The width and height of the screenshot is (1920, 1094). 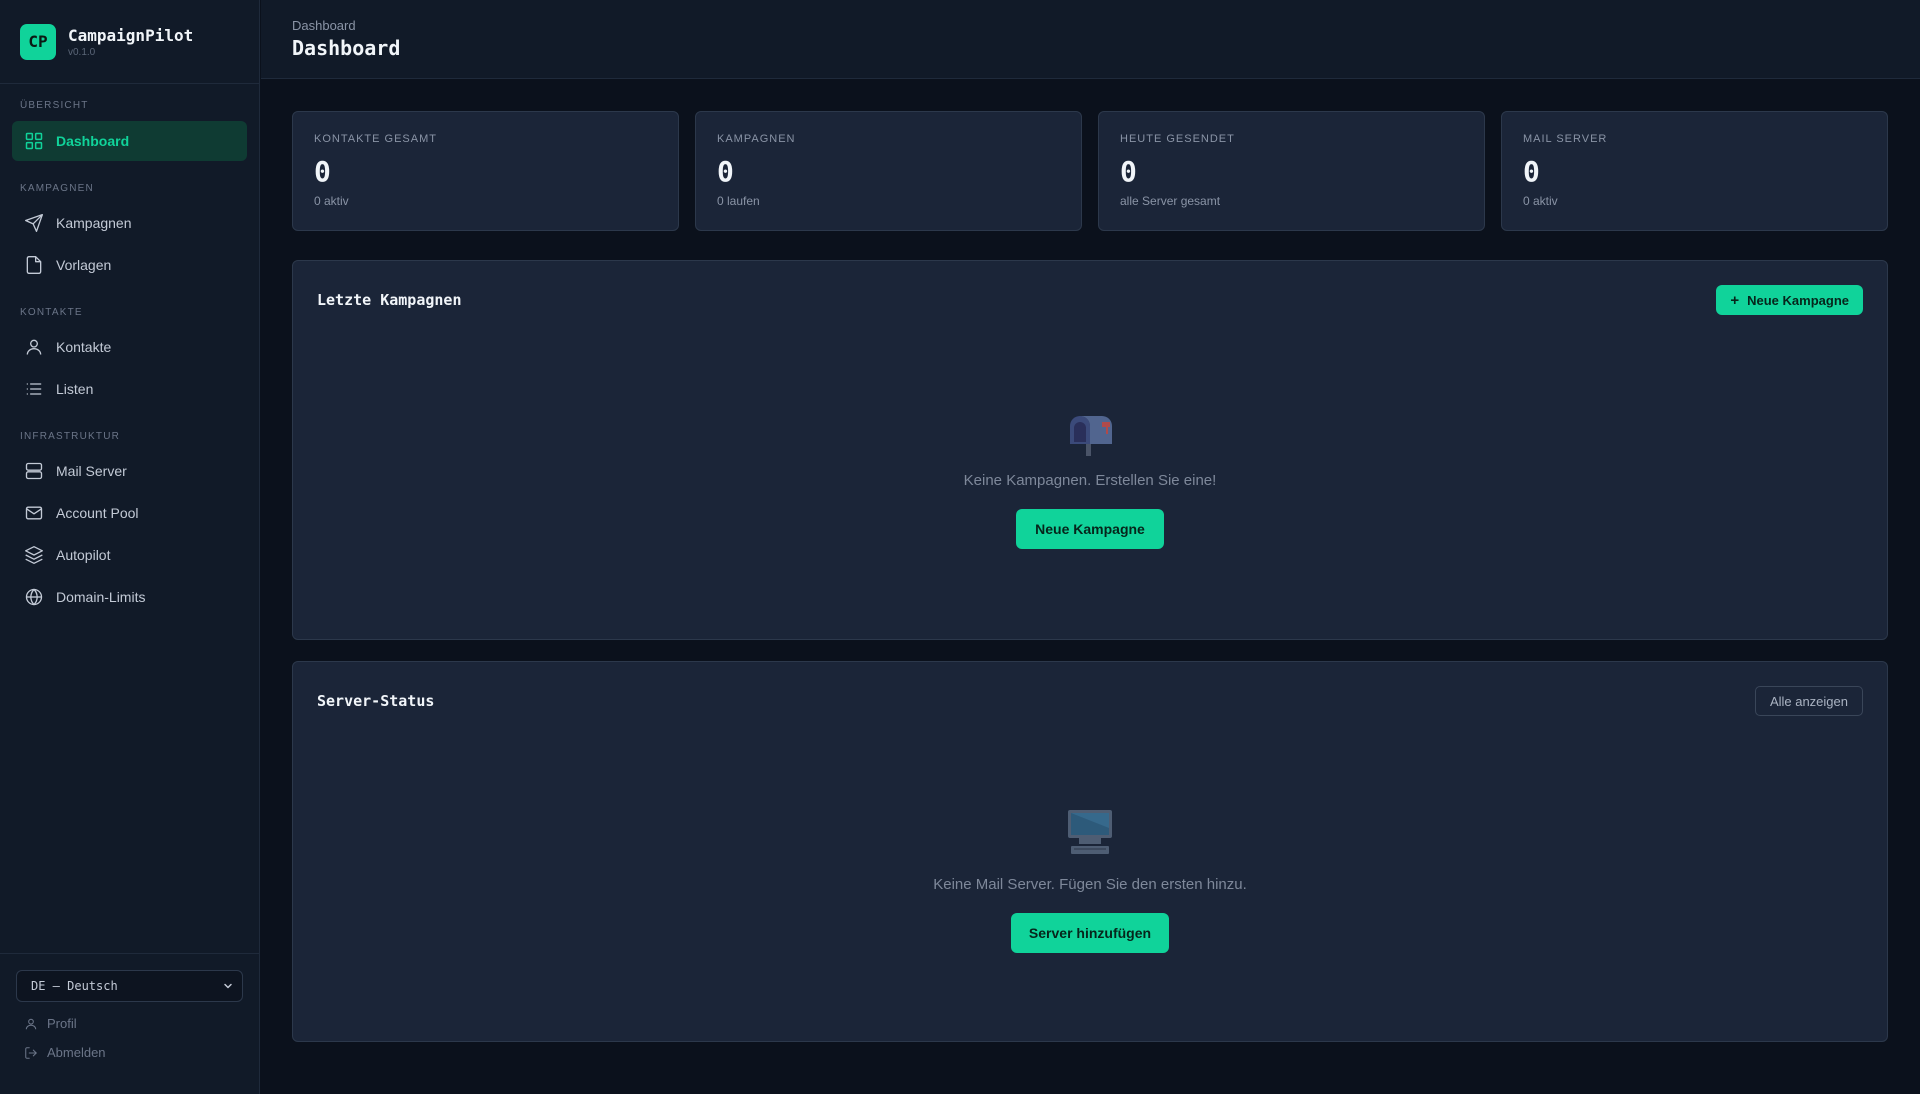 I want to click on sidebar-item-label: Account Pool, so click(x=97, y=513).